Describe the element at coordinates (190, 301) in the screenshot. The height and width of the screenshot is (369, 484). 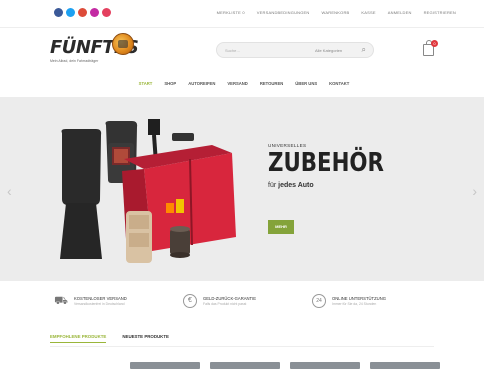
I see `euro-icon: €` at that location.